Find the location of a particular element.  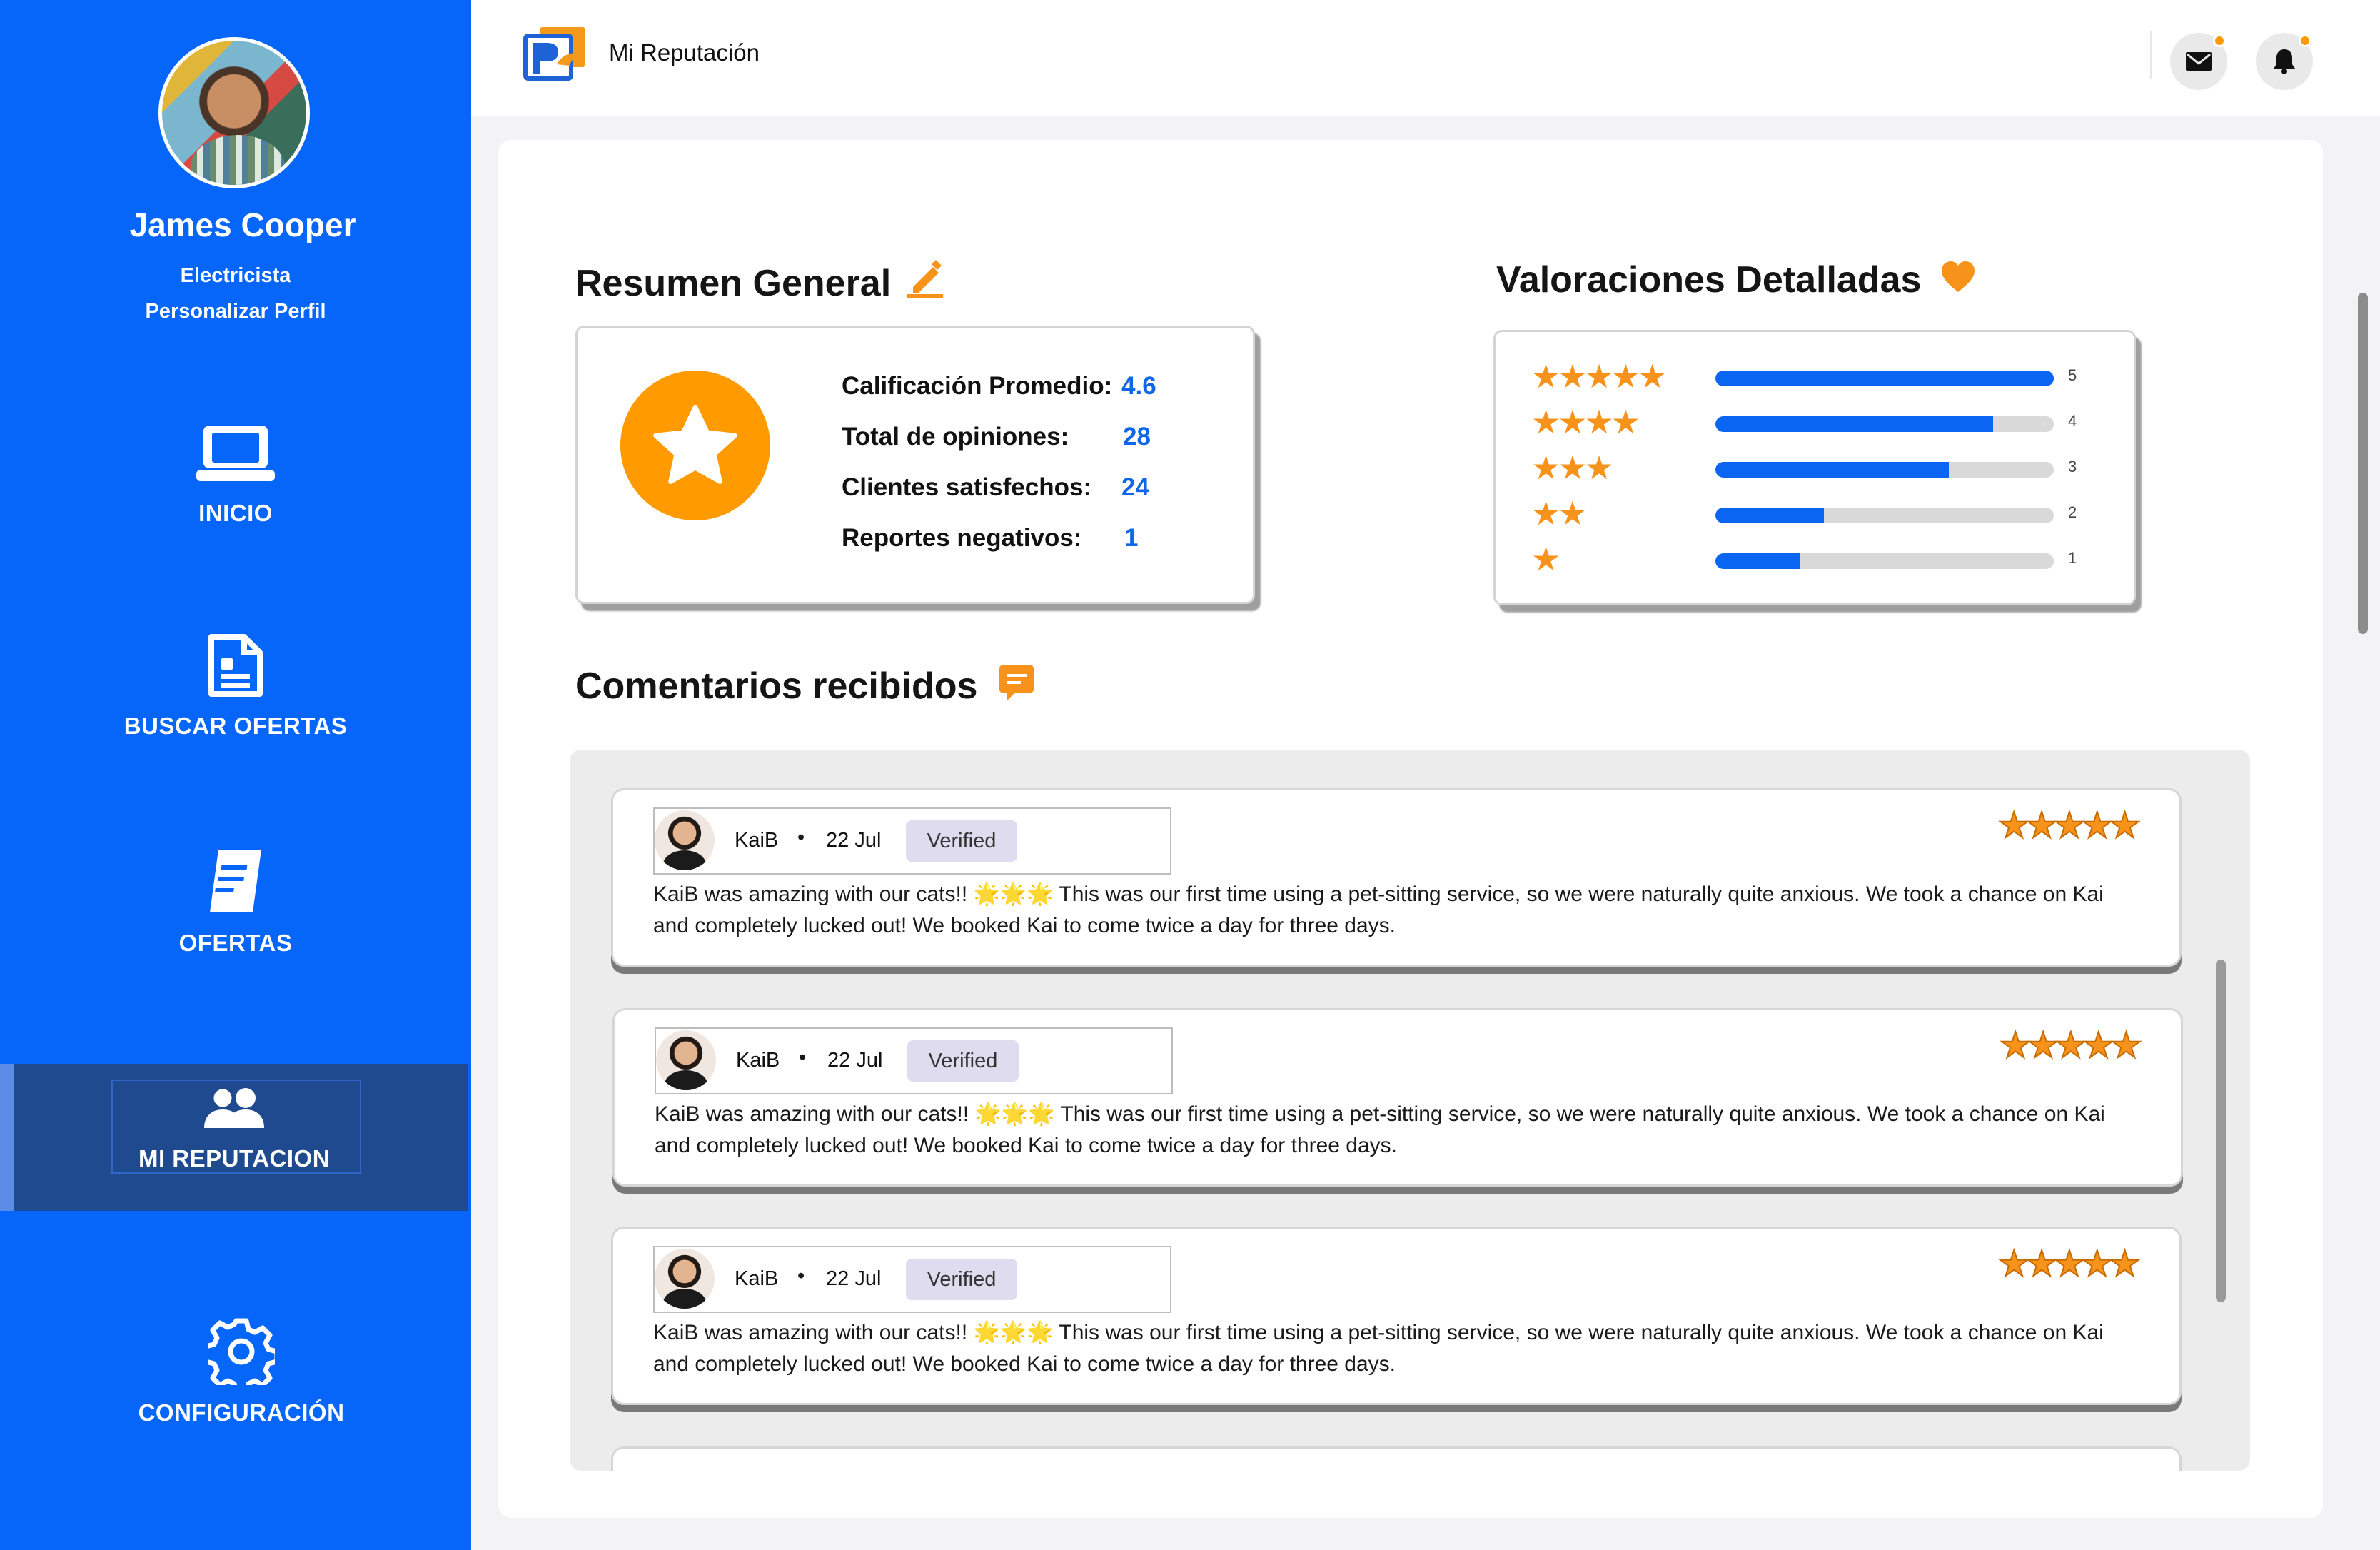

nav-item-mi-reputacion: MI REPUTACION is located at coordinates (234, 1137).